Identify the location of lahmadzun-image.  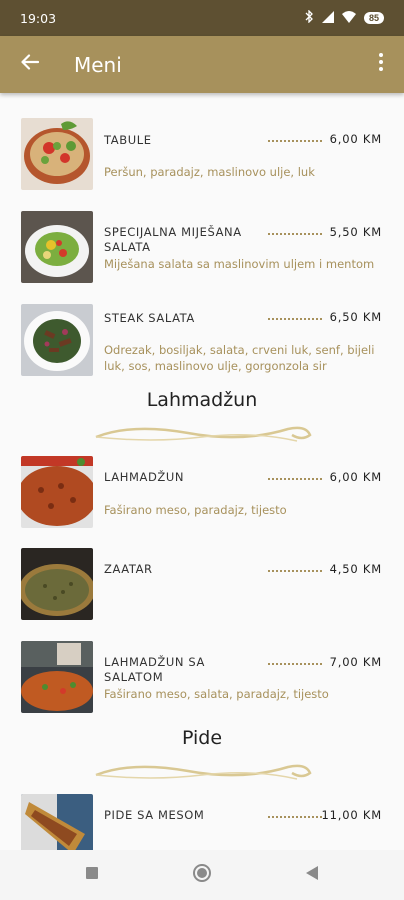
(57, 492).